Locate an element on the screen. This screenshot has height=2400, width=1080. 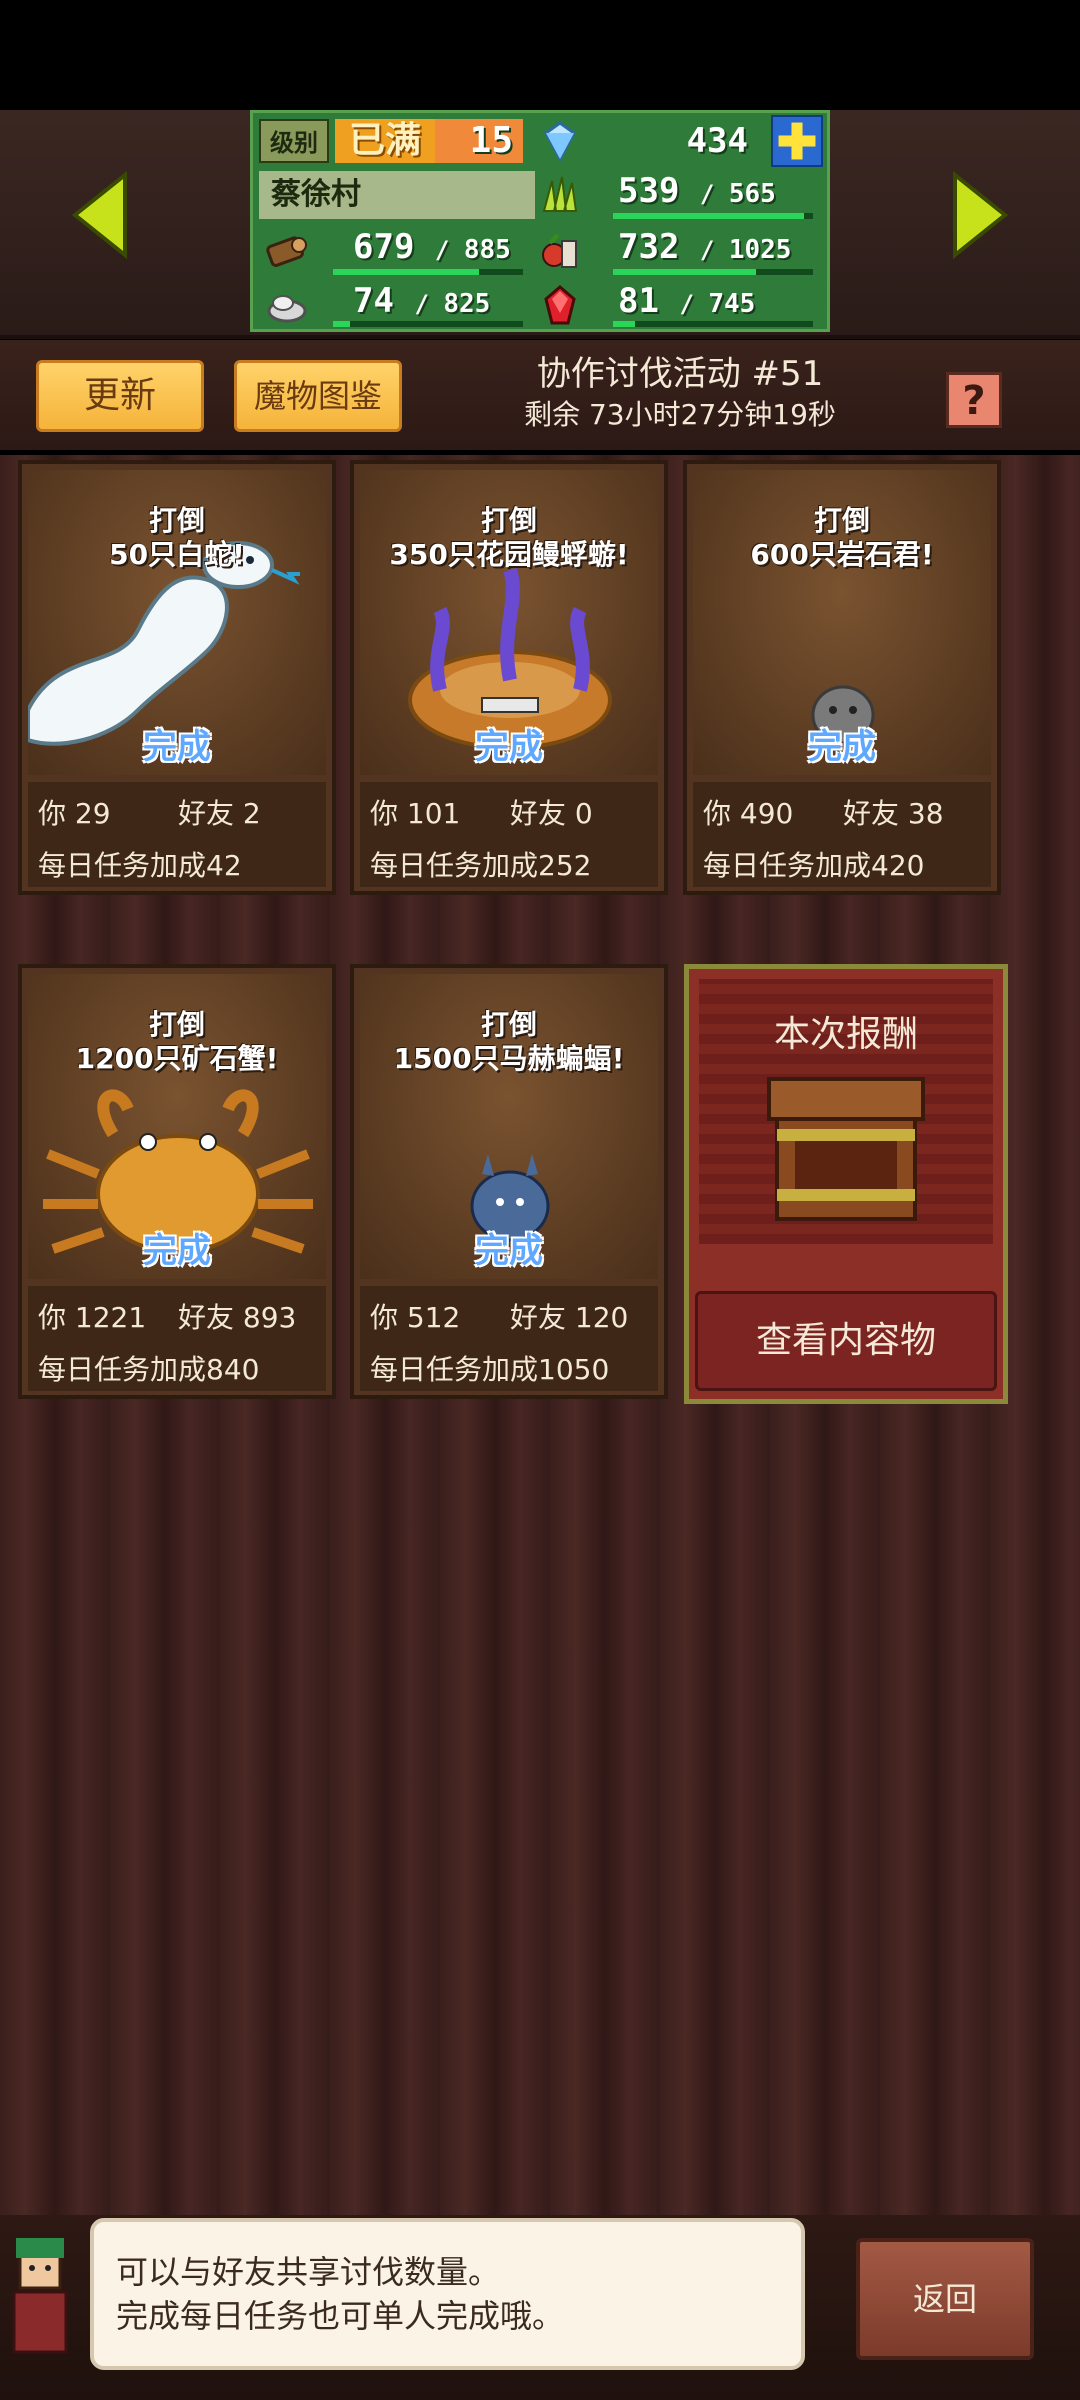
friend-count: 0 is located at coordinates (583, 813).